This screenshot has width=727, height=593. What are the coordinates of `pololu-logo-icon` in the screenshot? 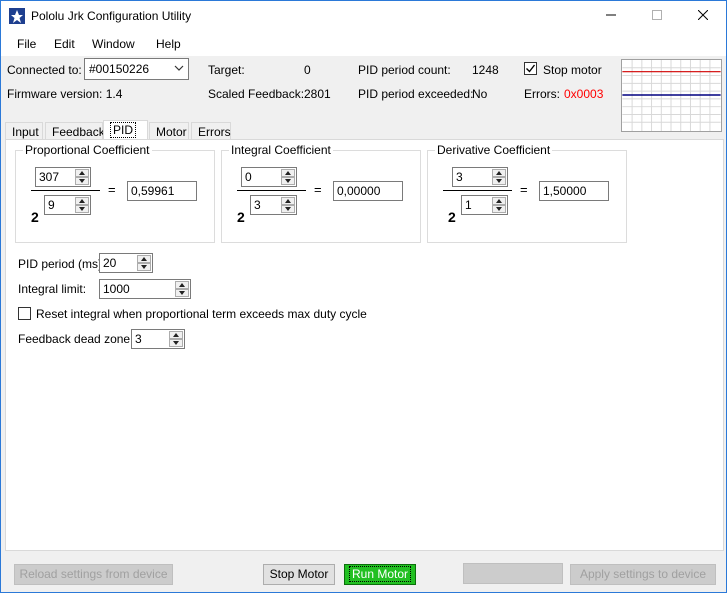 It's located at (17, 16).